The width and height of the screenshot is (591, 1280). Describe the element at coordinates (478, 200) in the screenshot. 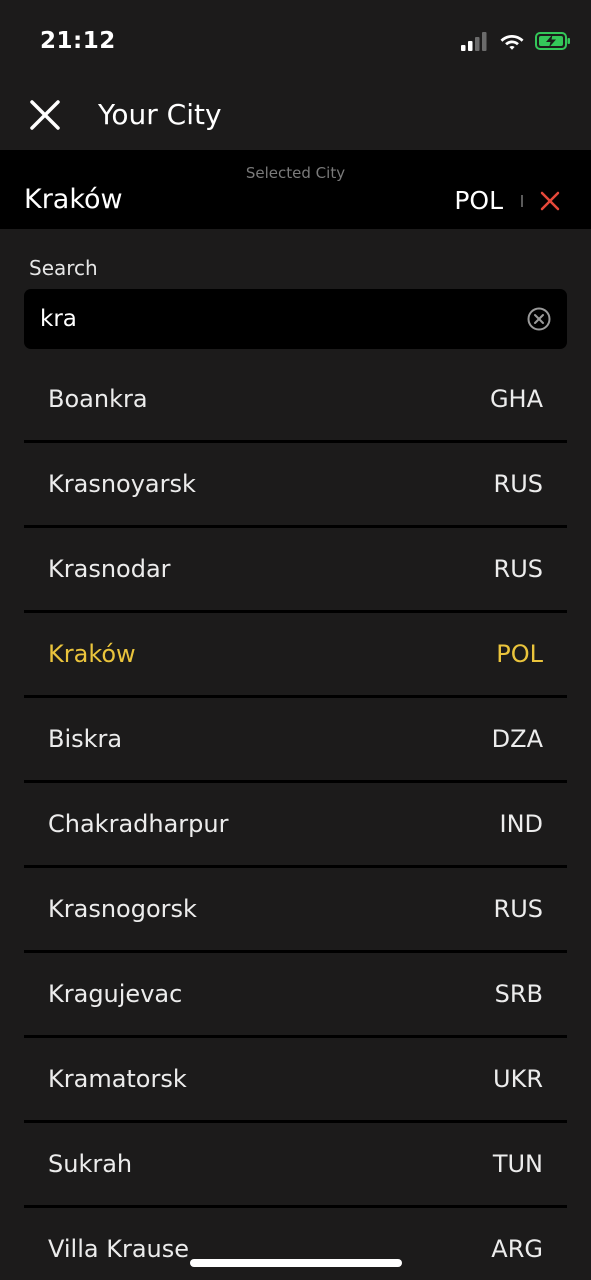

I see `selected-city-country: POL` at that location.